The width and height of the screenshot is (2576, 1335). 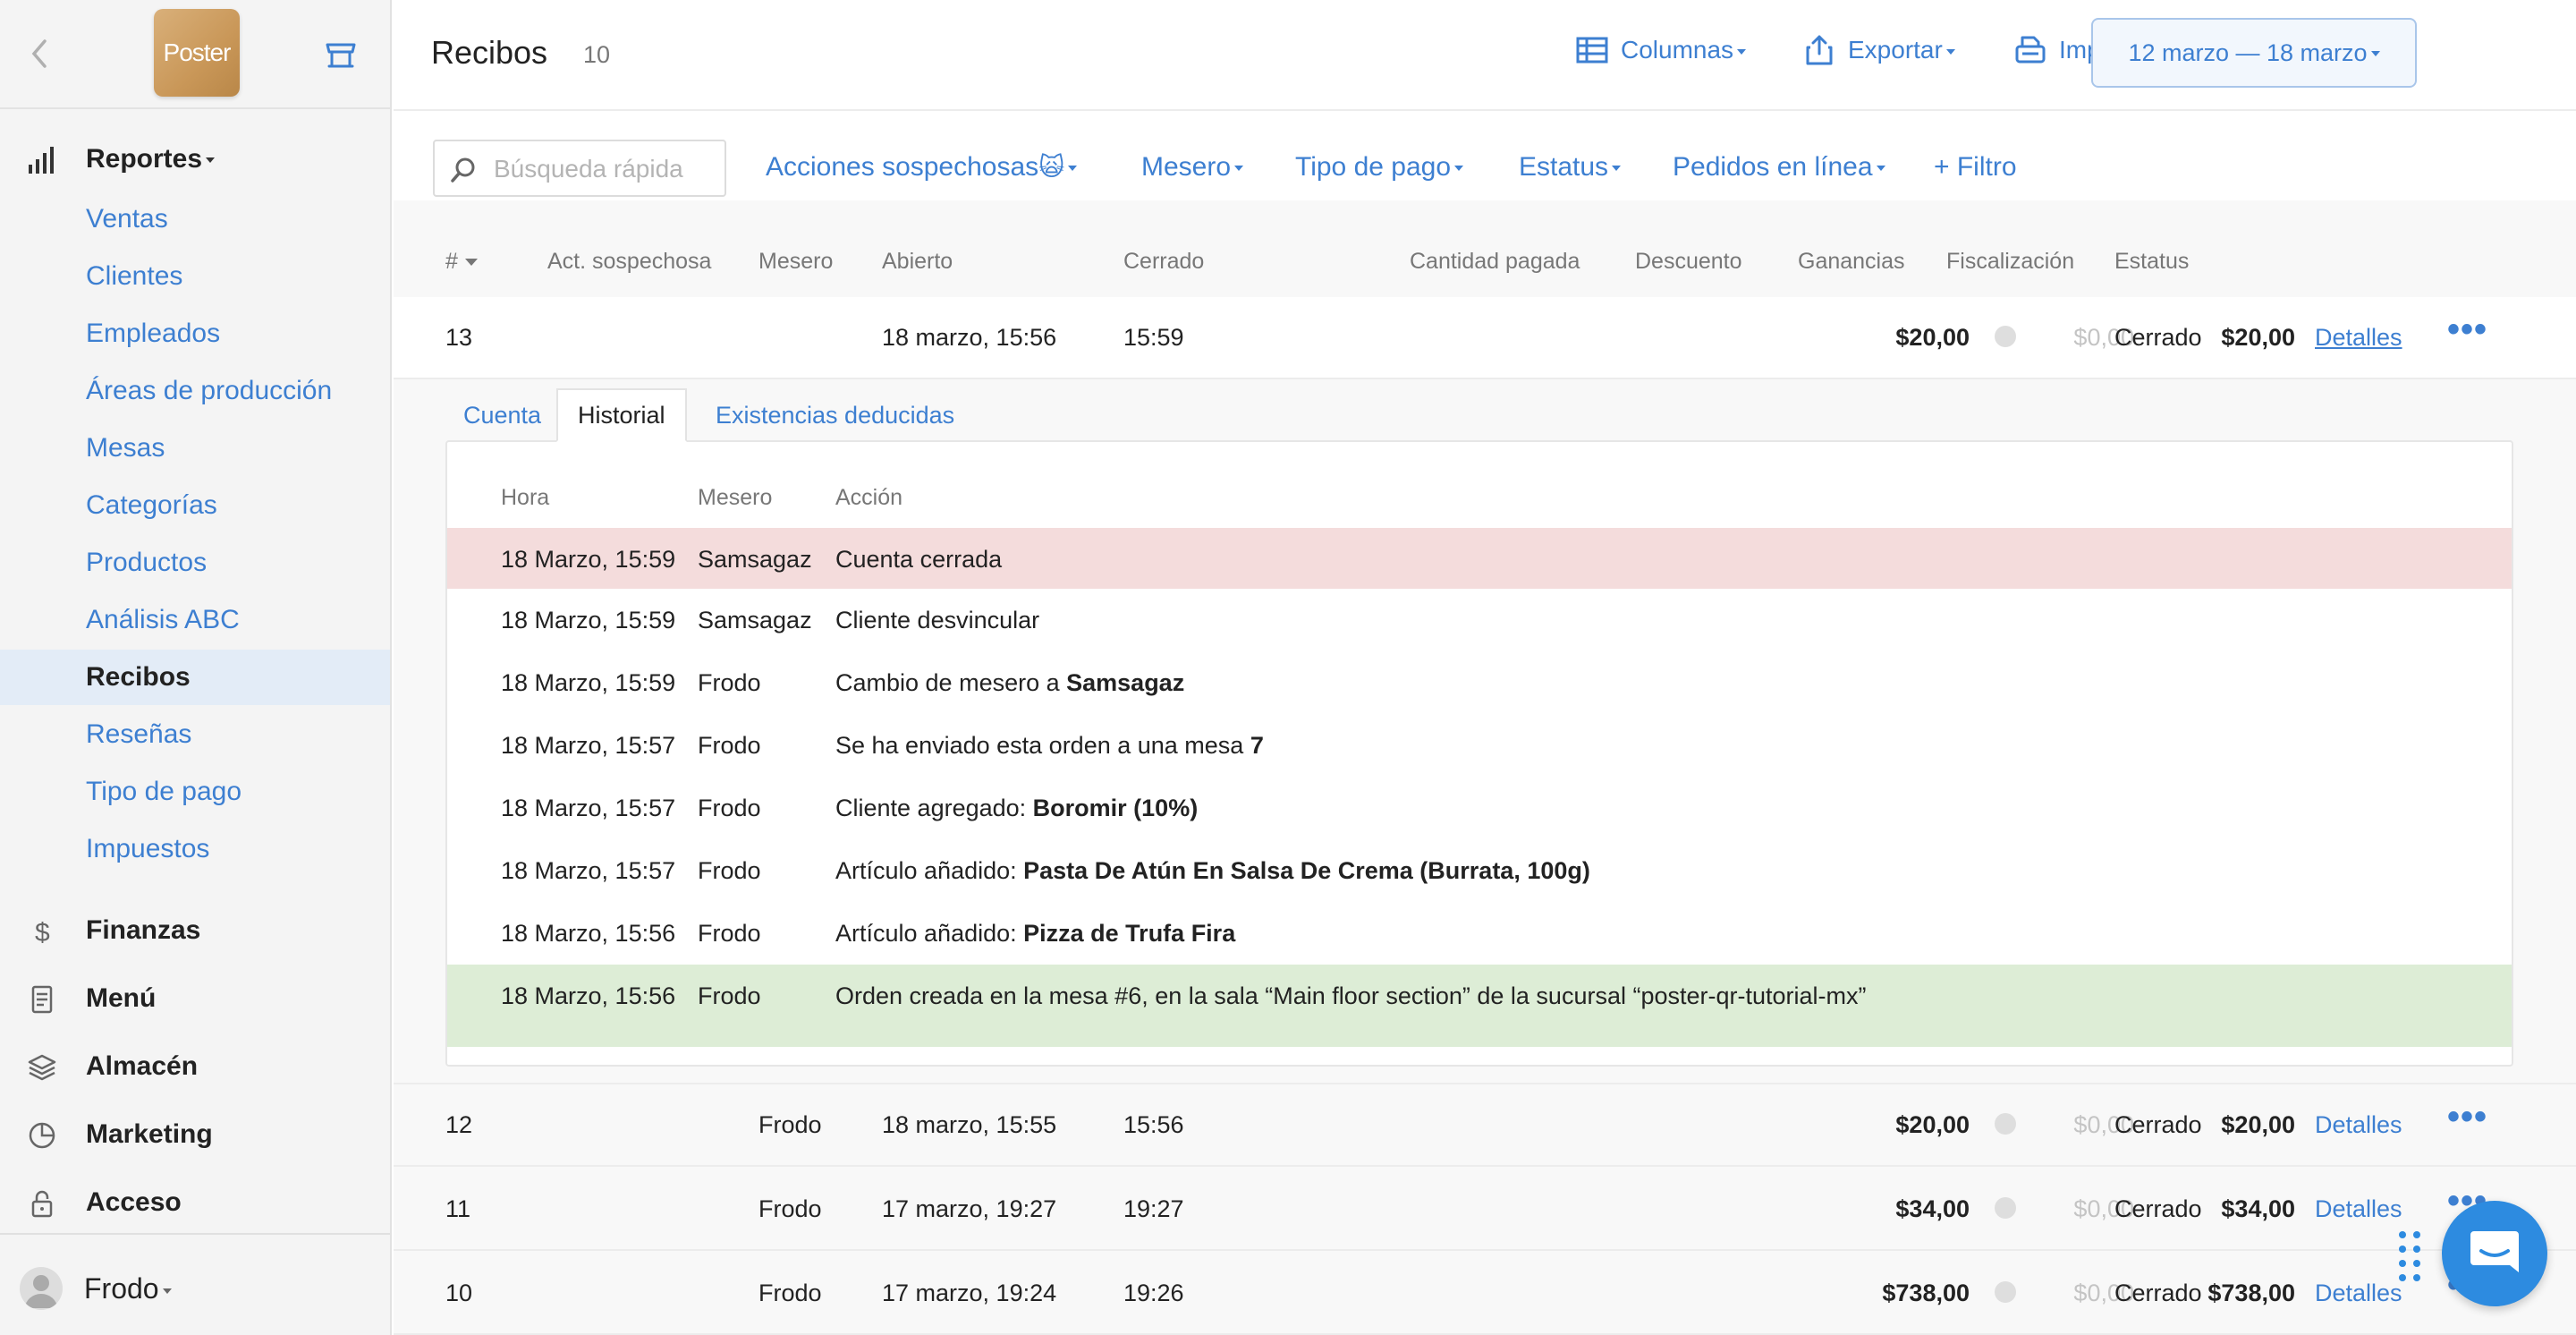 What do you see at coordinates (41, 160) in the screenshot?
I see `bar-chart-icon` at bounding box center [41, 160].